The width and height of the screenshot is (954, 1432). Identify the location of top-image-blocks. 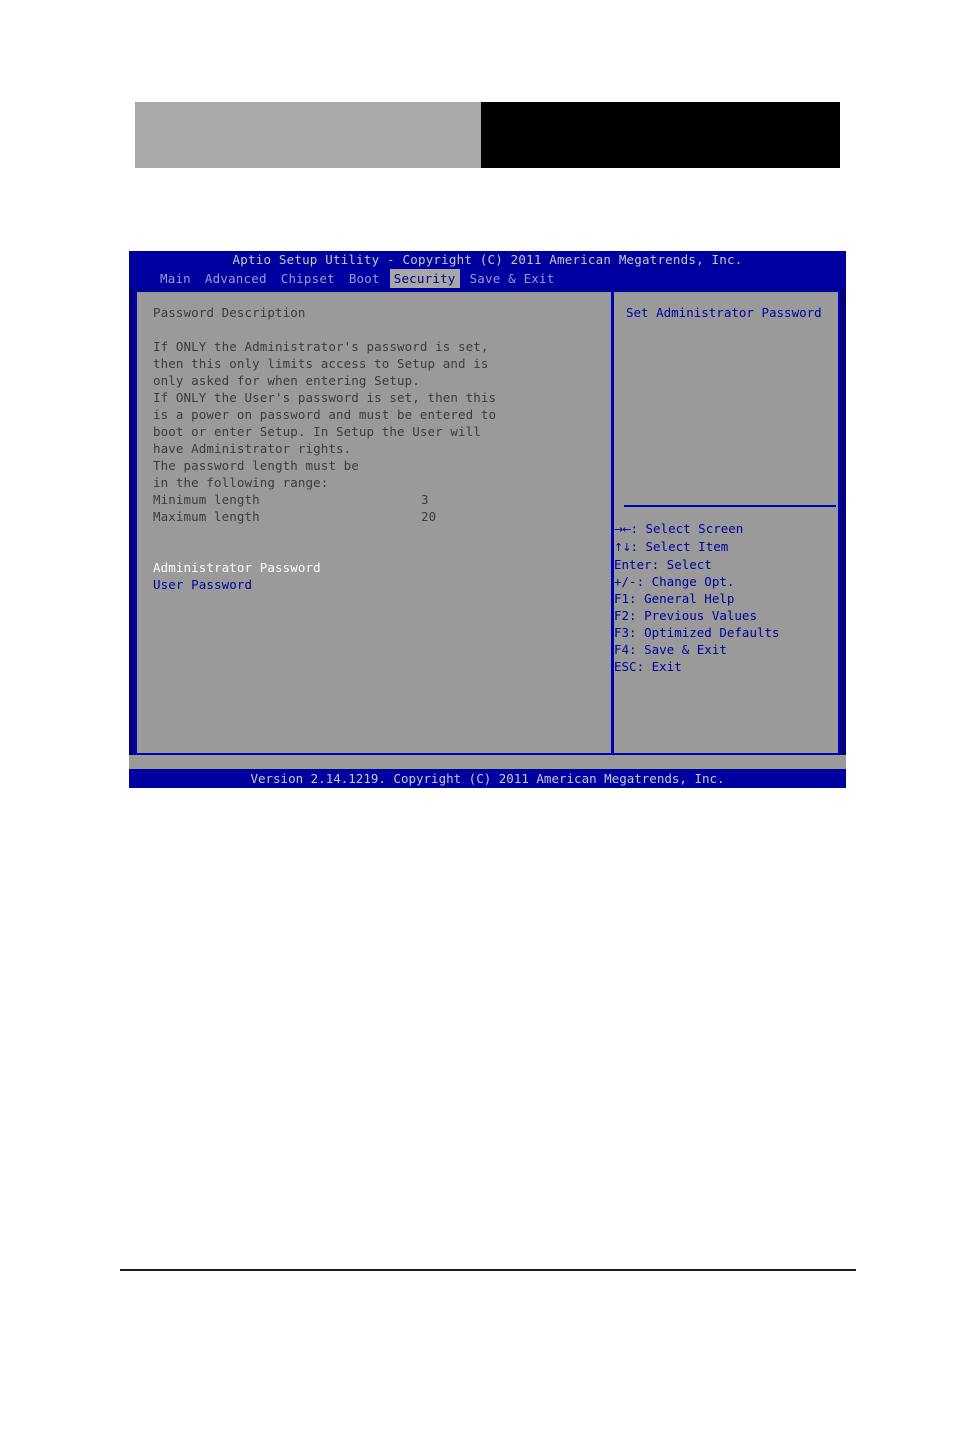
(487, 135).